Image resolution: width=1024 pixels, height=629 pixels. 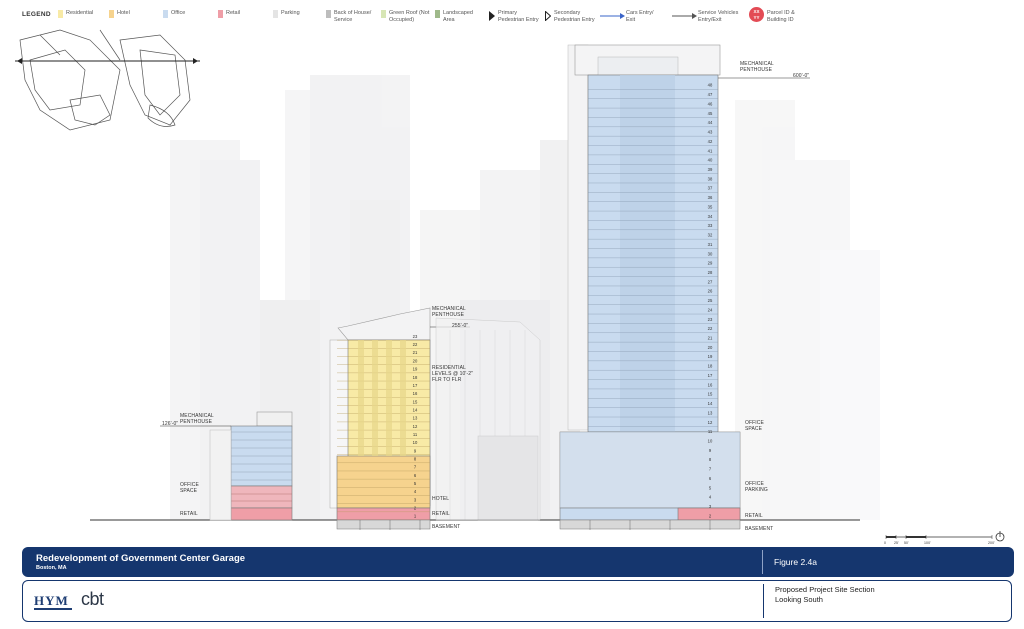 I want to click on mid-hotel-label: HOTEL, so click(x=441, y=499).